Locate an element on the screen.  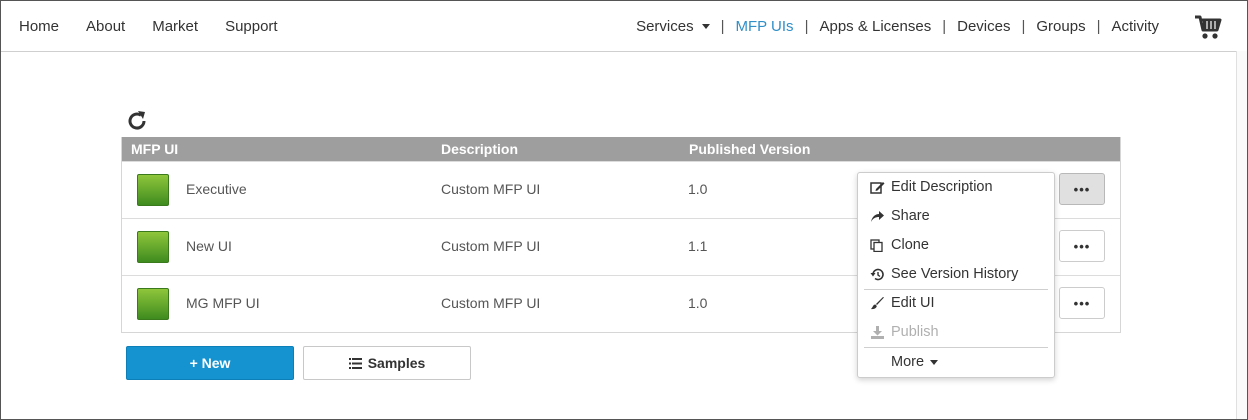
menu-item-publish: Publish is located at coordinates (904, 332).